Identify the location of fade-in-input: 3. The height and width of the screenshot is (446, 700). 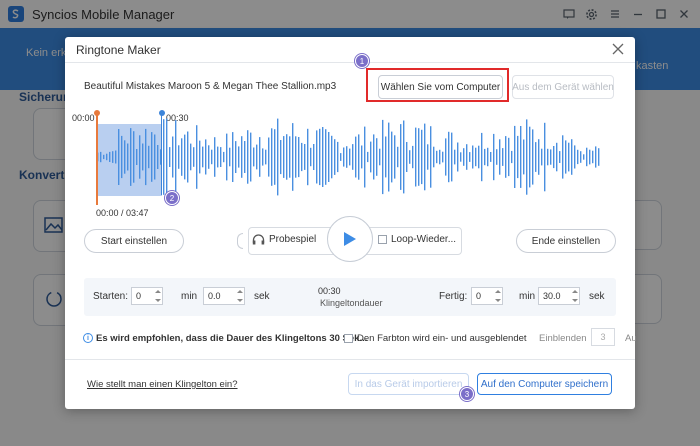
(603, 337).